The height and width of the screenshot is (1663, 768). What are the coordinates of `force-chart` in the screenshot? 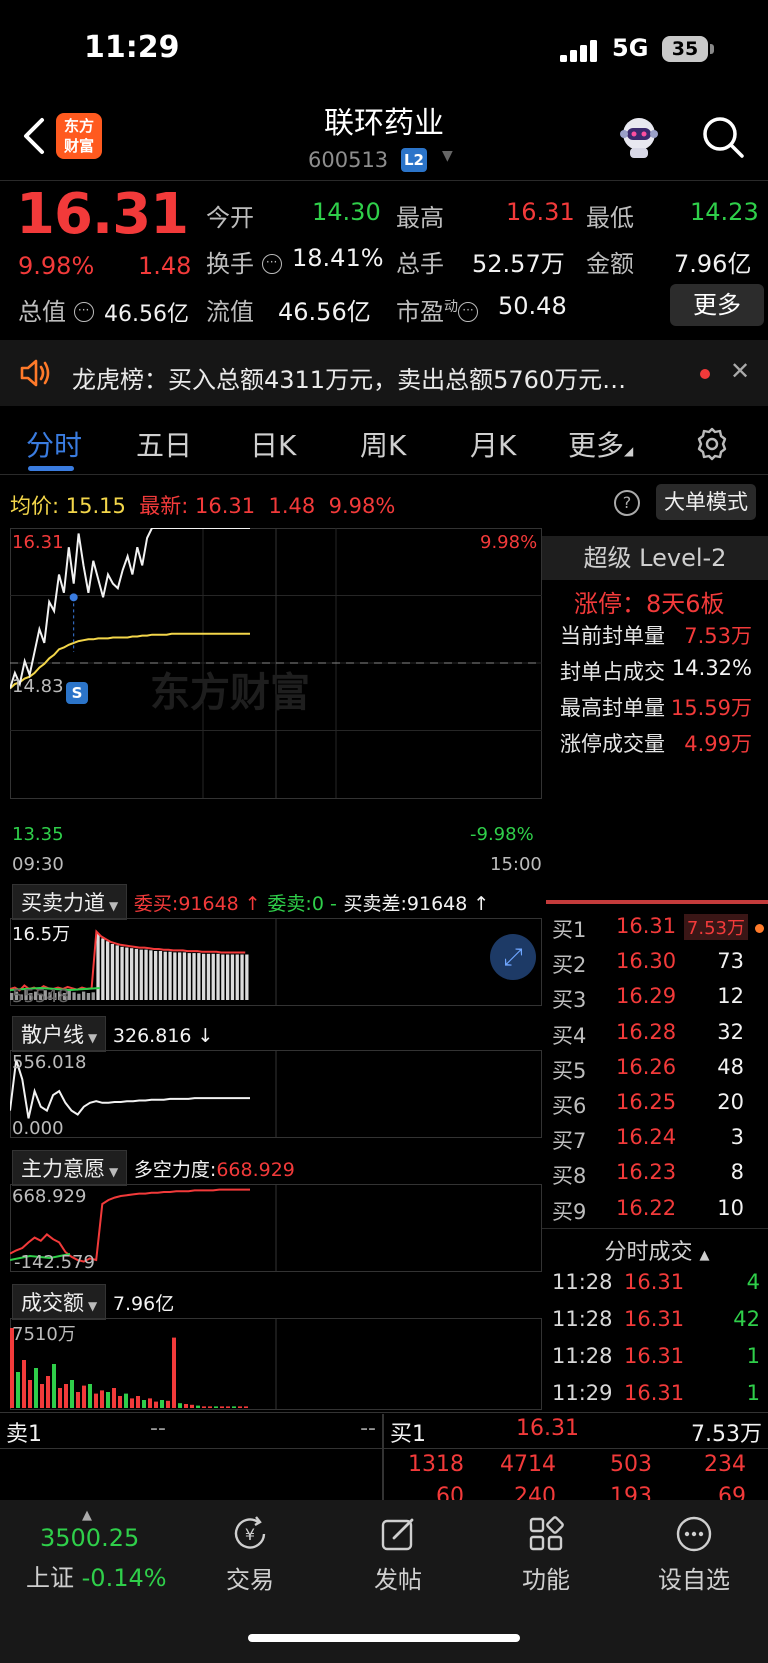 It's located at (276, 962).